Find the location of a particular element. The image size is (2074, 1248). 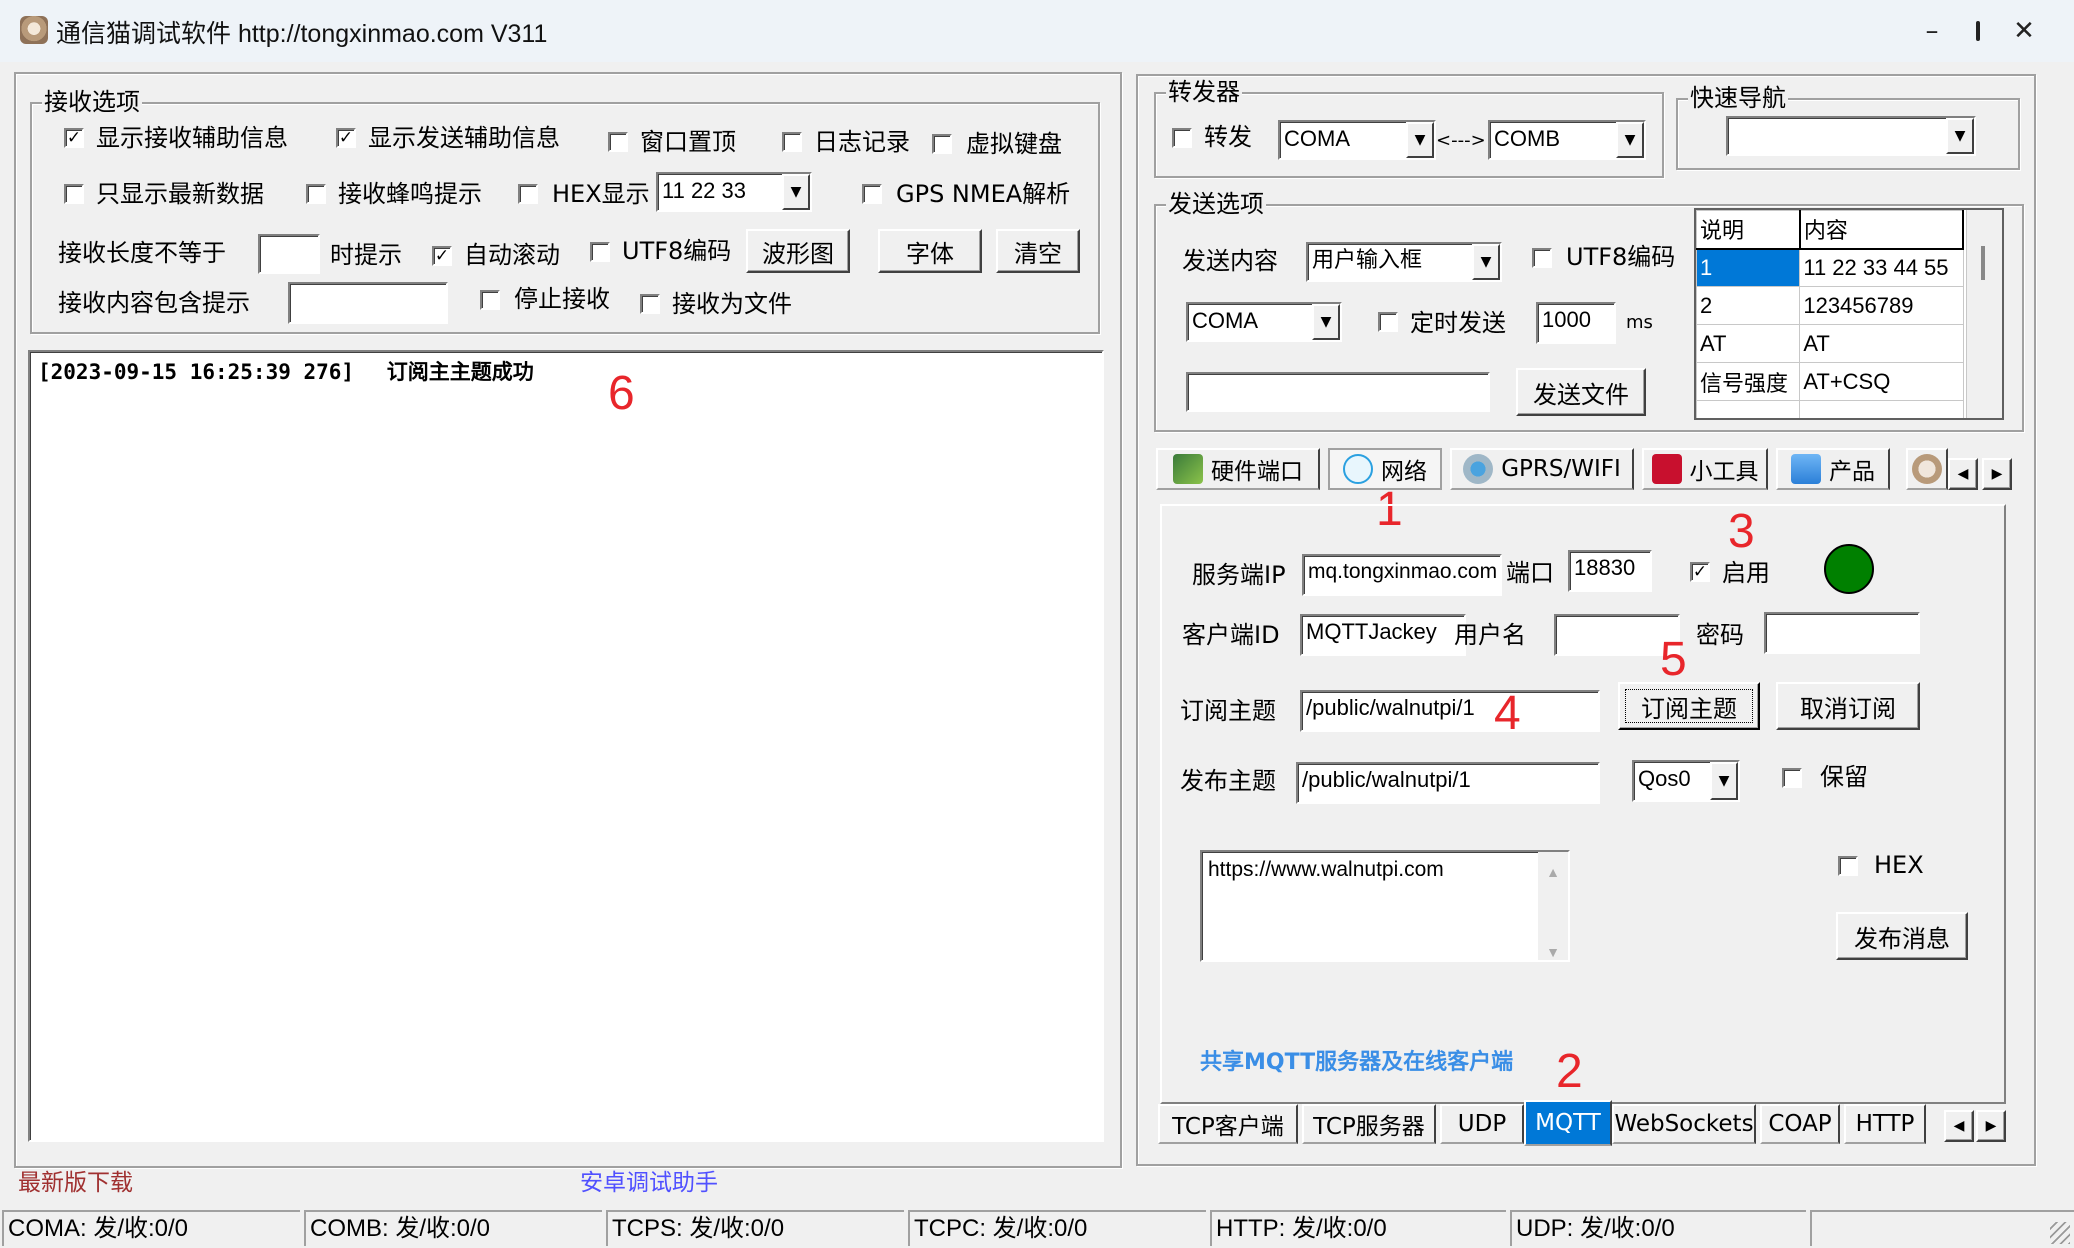

show-recv-info-checkbox: ✓ is located at coordinates (74, 138).